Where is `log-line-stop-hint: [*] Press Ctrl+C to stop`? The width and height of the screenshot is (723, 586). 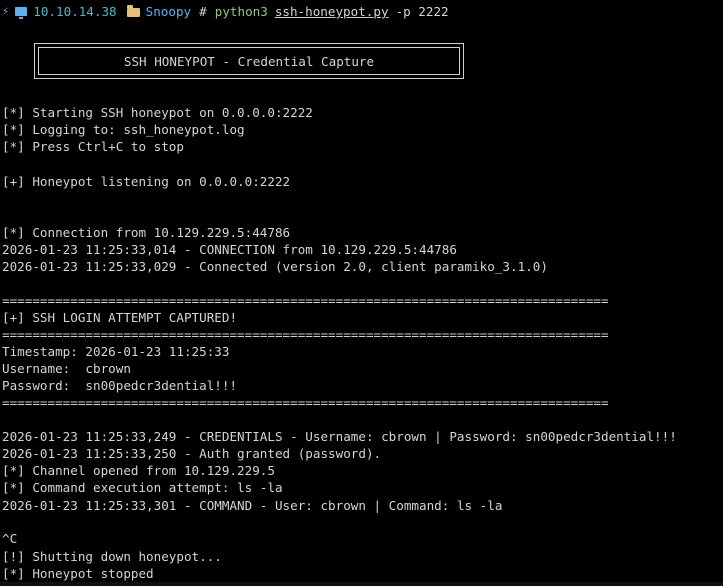 log-line-stop-hint: [*] Press Ctrl+C to stop is located at coordinates (93, 146).